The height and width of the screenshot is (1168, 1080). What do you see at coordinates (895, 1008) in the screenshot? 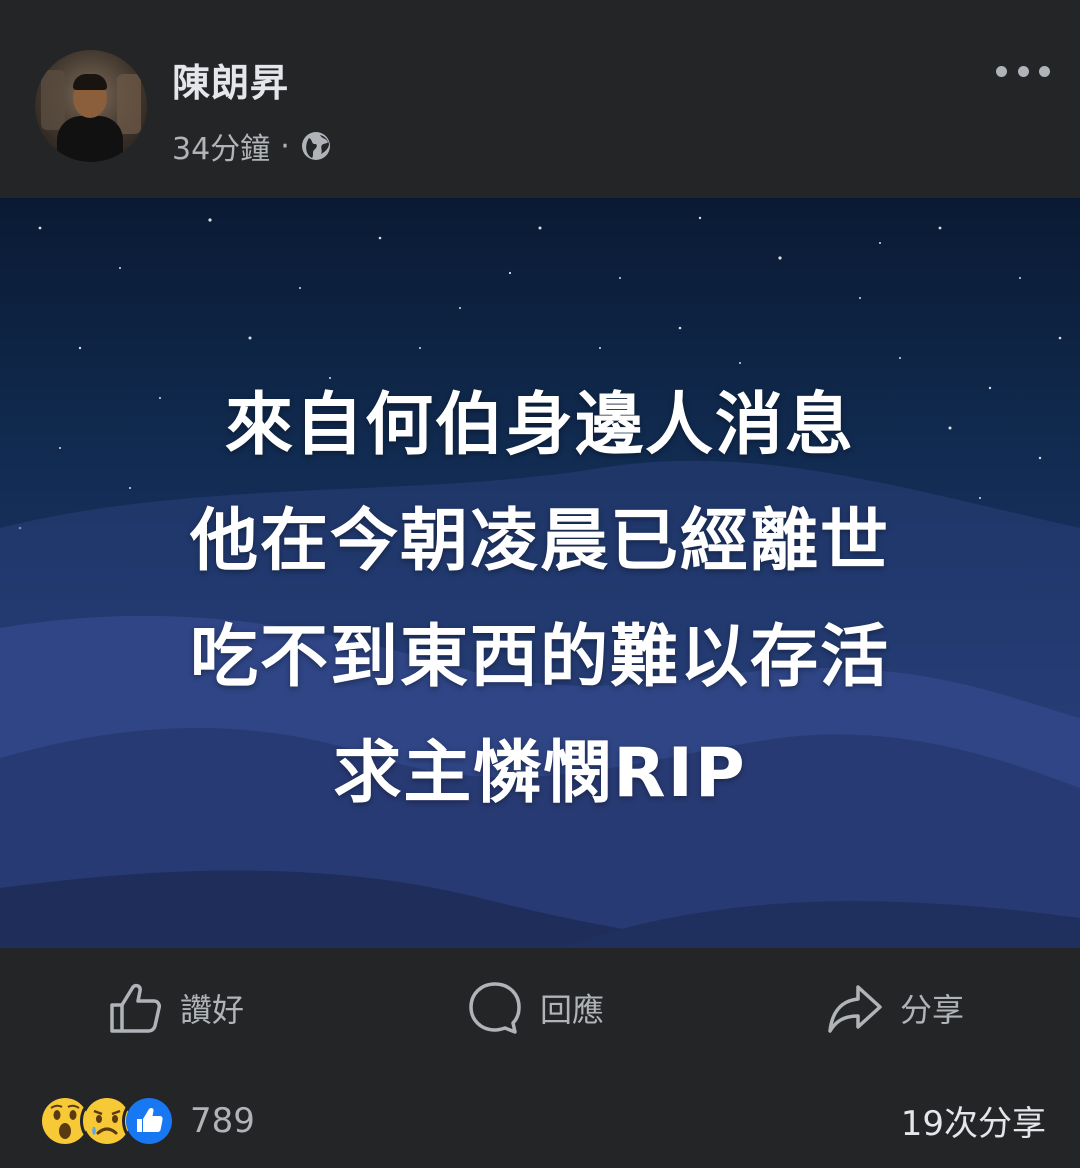
I see `share-button: 分享` at bounding box center [895, 1008].